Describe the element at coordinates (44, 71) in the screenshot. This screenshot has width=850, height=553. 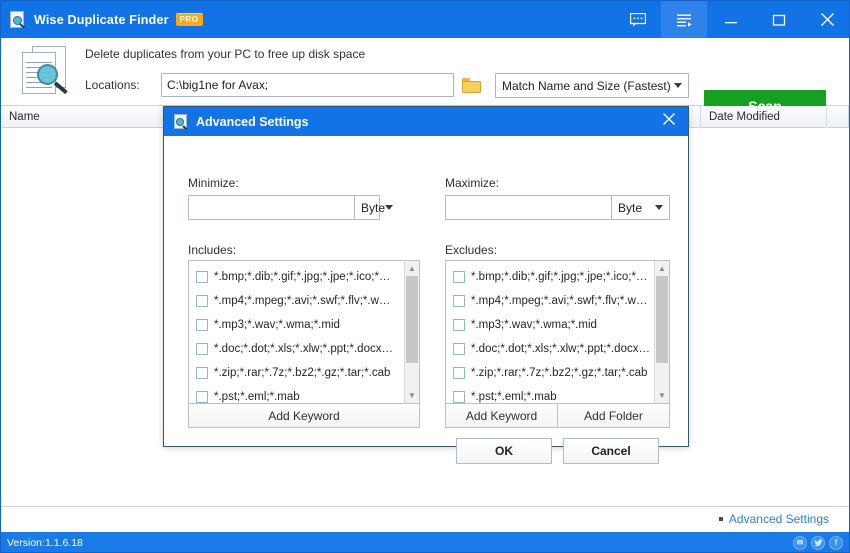
I see `app-logo-icon` at that location.